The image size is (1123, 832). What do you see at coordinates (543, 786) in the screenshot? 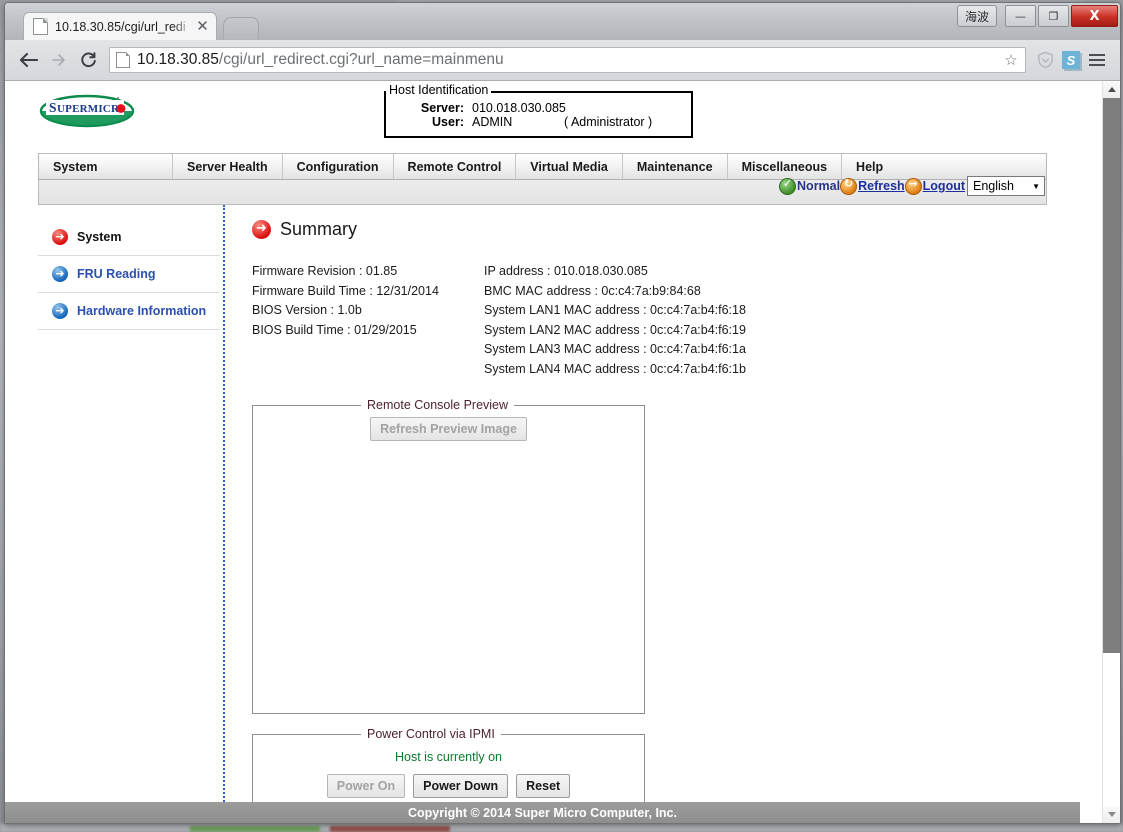
I see `reset-button: Reset` at bounding box center [543, 786].